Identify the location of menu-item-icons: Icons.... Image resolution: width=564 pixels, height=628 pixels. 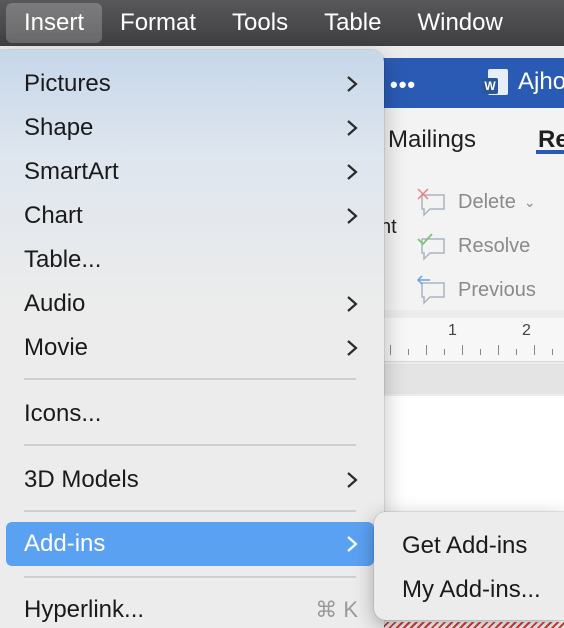
(190, 414).